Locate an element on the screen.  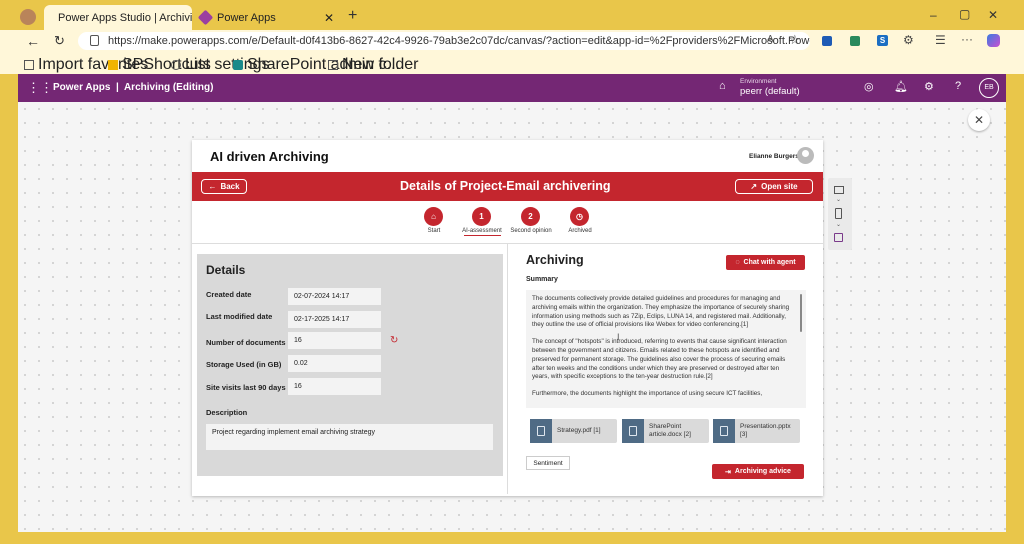
archiving-advice-button: ⇥ Archiving advice is located at coordinates (758, 471).